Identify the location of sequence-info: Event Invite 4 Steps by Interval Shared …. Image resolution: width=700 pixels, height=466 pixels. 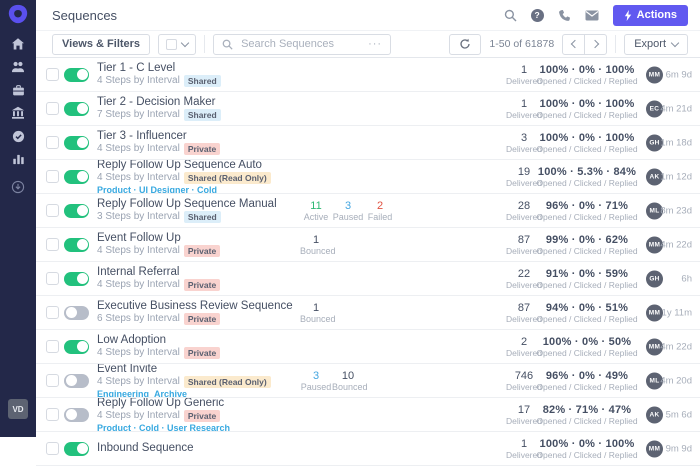
(184, 380).